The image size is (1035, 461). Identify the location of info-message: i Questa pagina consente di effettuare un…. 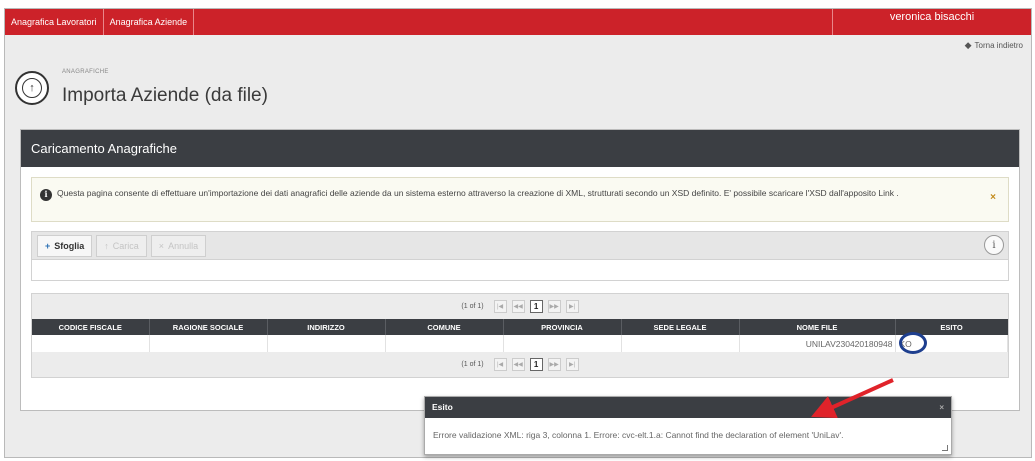
(520, 199).